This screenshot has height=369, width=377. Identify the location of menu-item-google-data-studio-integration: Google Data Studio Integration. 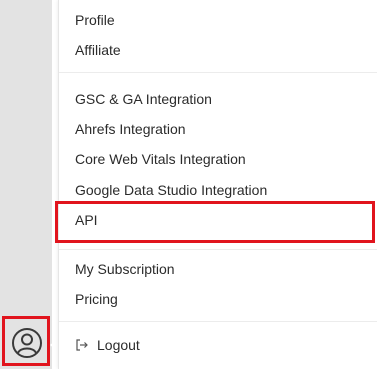
(171, 190).